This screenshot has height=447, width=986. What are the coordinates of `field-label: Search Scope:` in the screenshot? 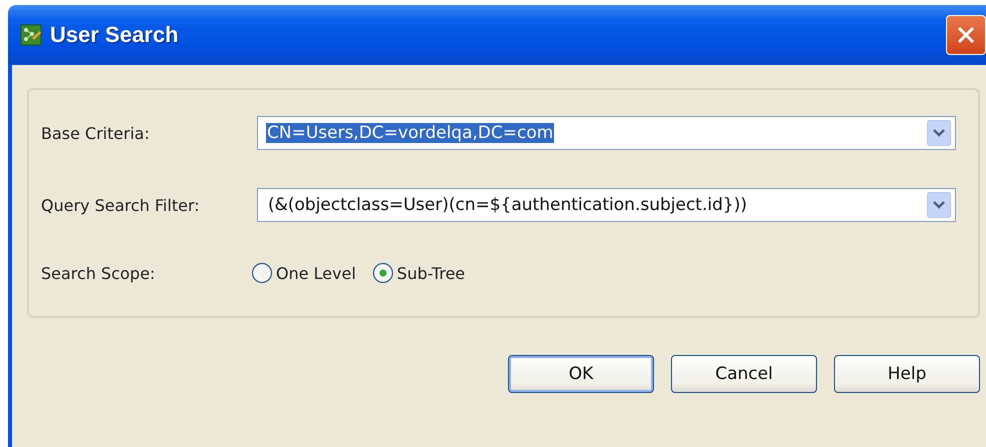 It's located at (98, 273).